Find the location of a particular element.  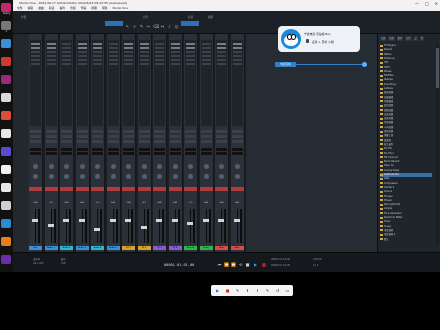

close-icon: ✕ is located at coordinates (436, 3).